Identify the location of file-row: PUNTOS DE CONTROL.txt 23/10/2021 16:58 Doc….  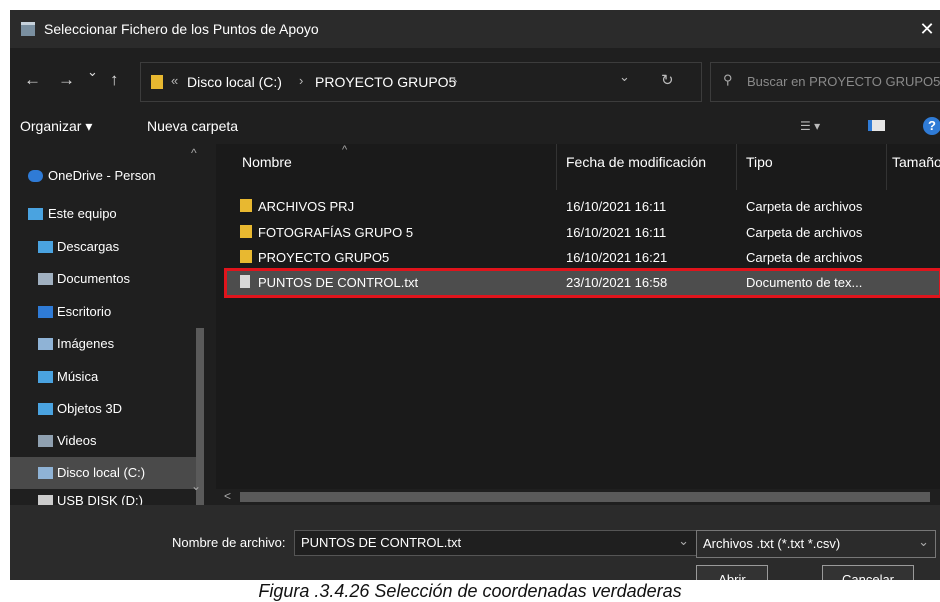
(582, 283).